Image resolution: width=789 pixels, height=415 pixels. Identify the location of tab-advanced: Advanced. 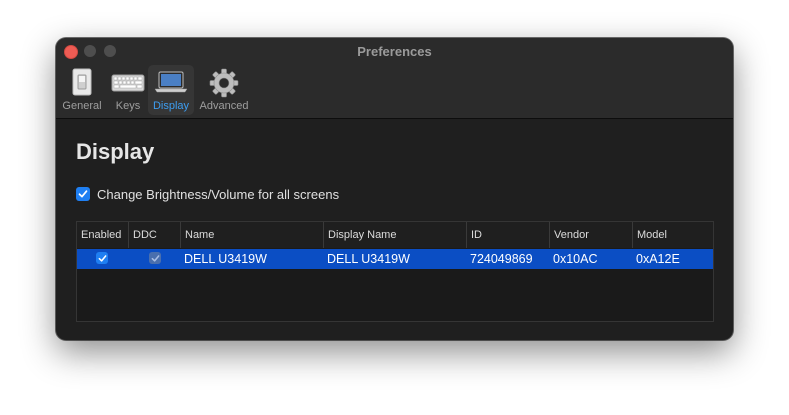
(224, 90).